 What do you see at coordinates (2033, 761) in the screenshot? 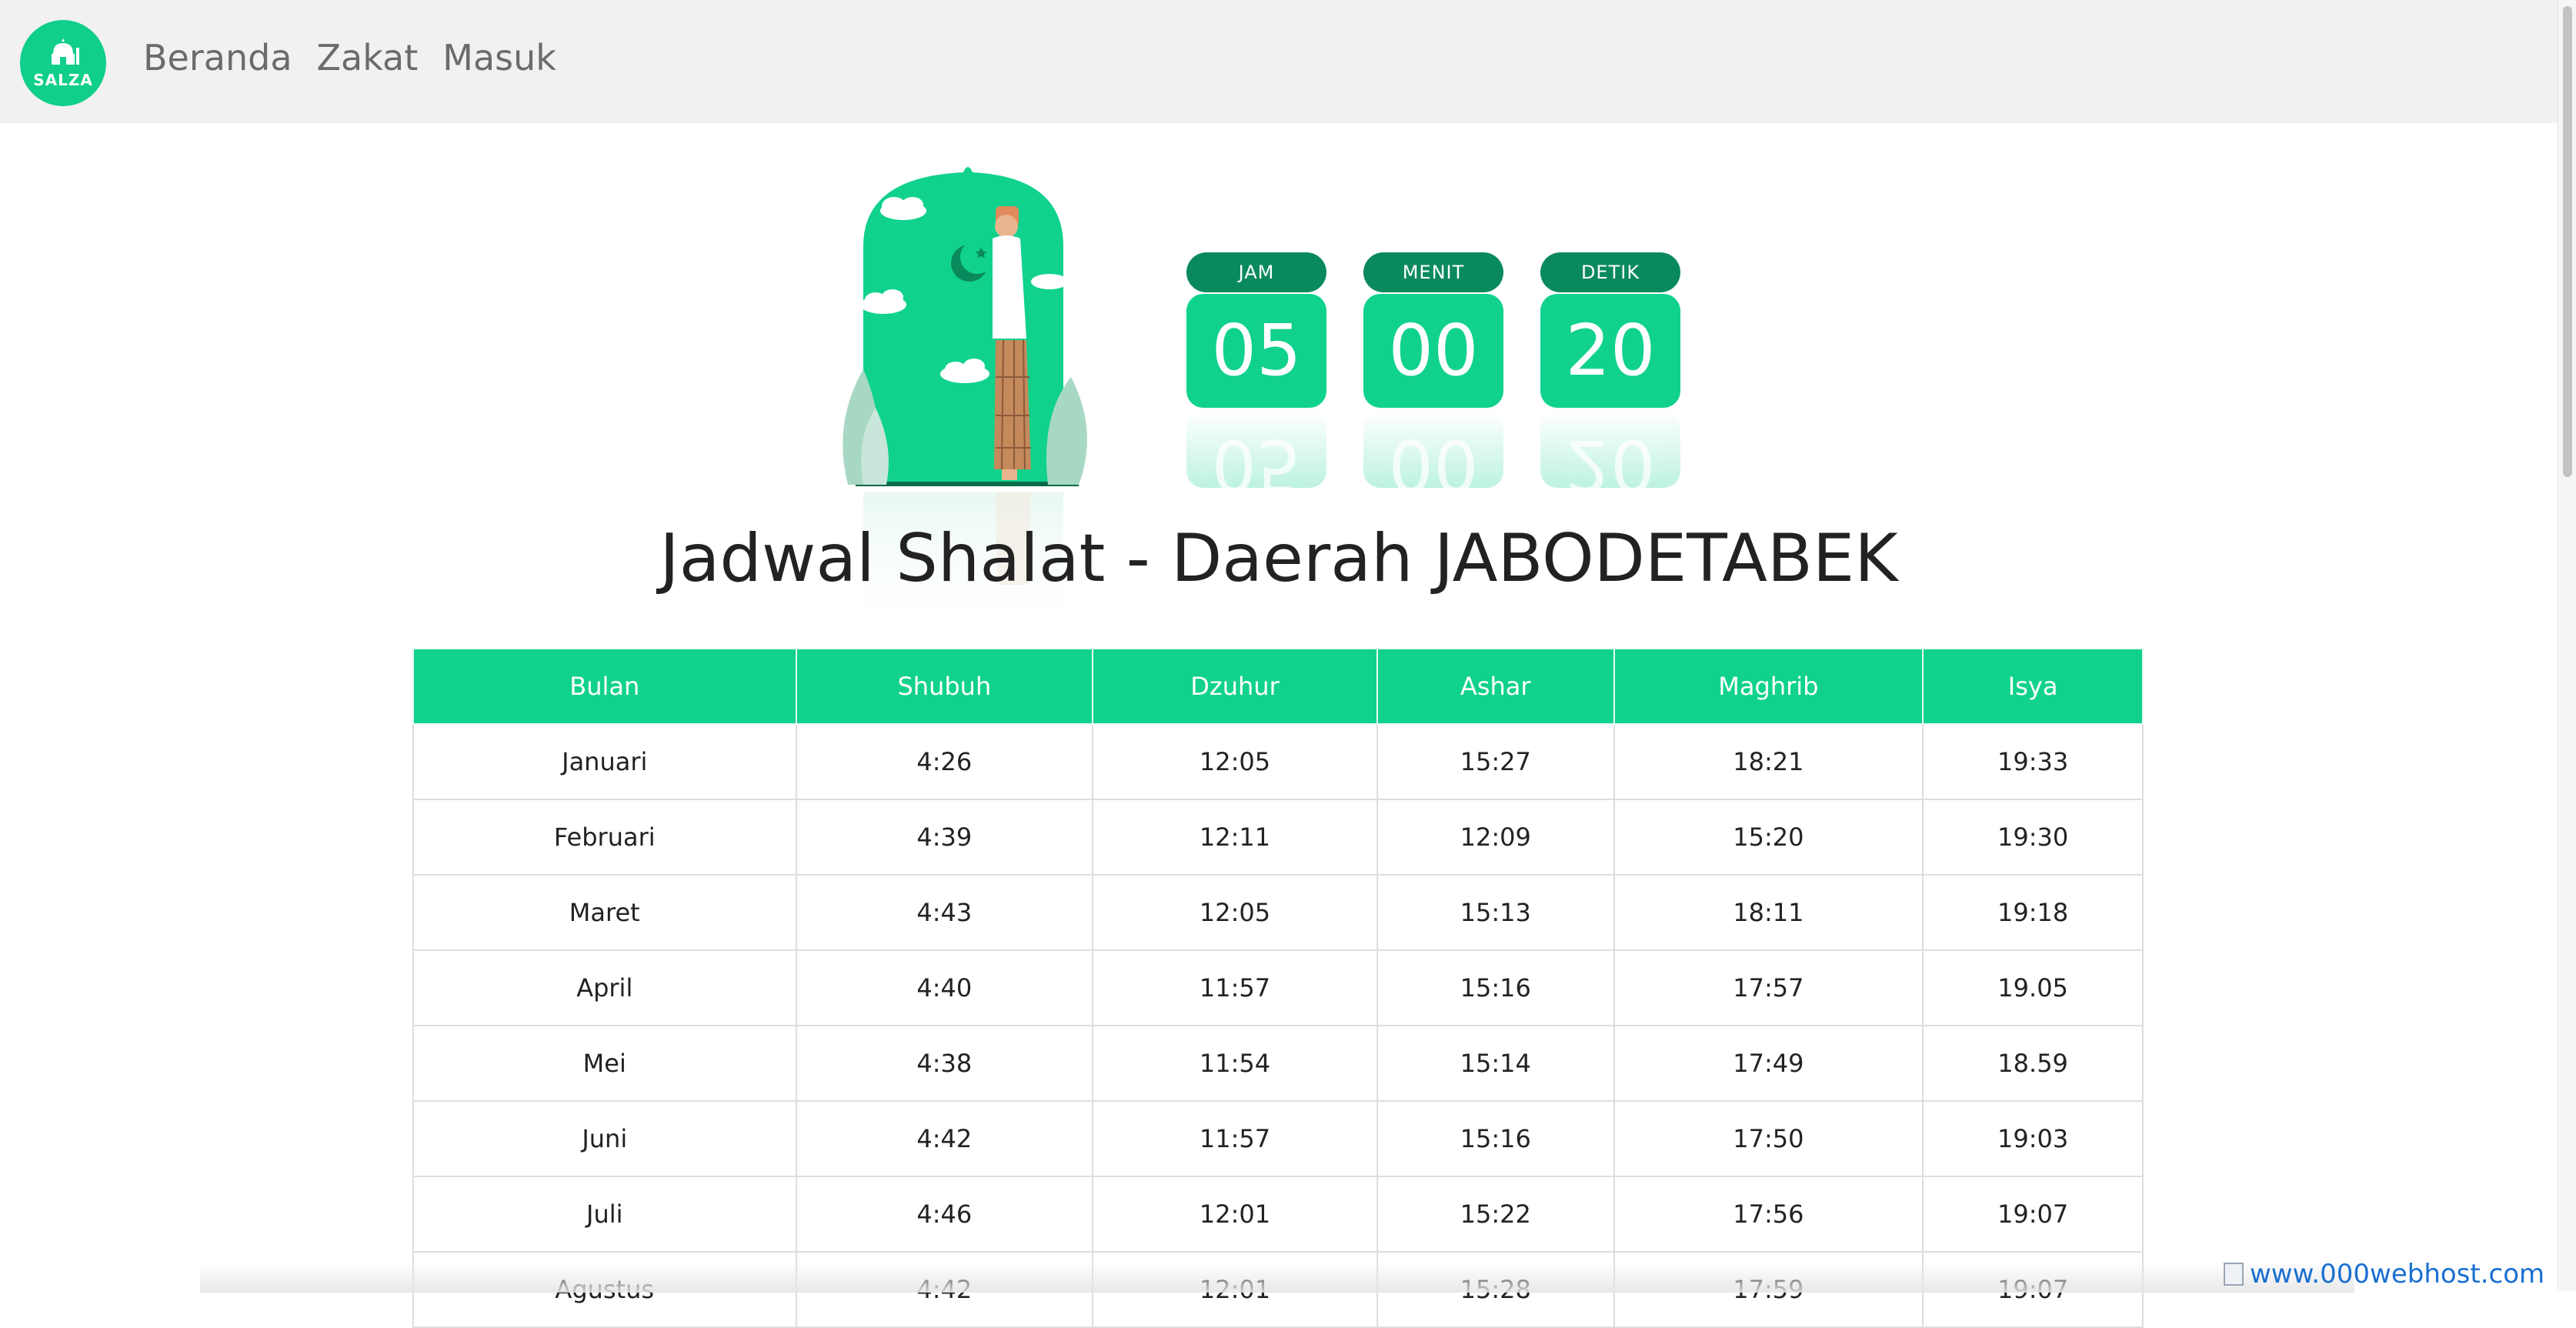
I see `cell-isya: 19:33` at bounding box center [2033, 761].